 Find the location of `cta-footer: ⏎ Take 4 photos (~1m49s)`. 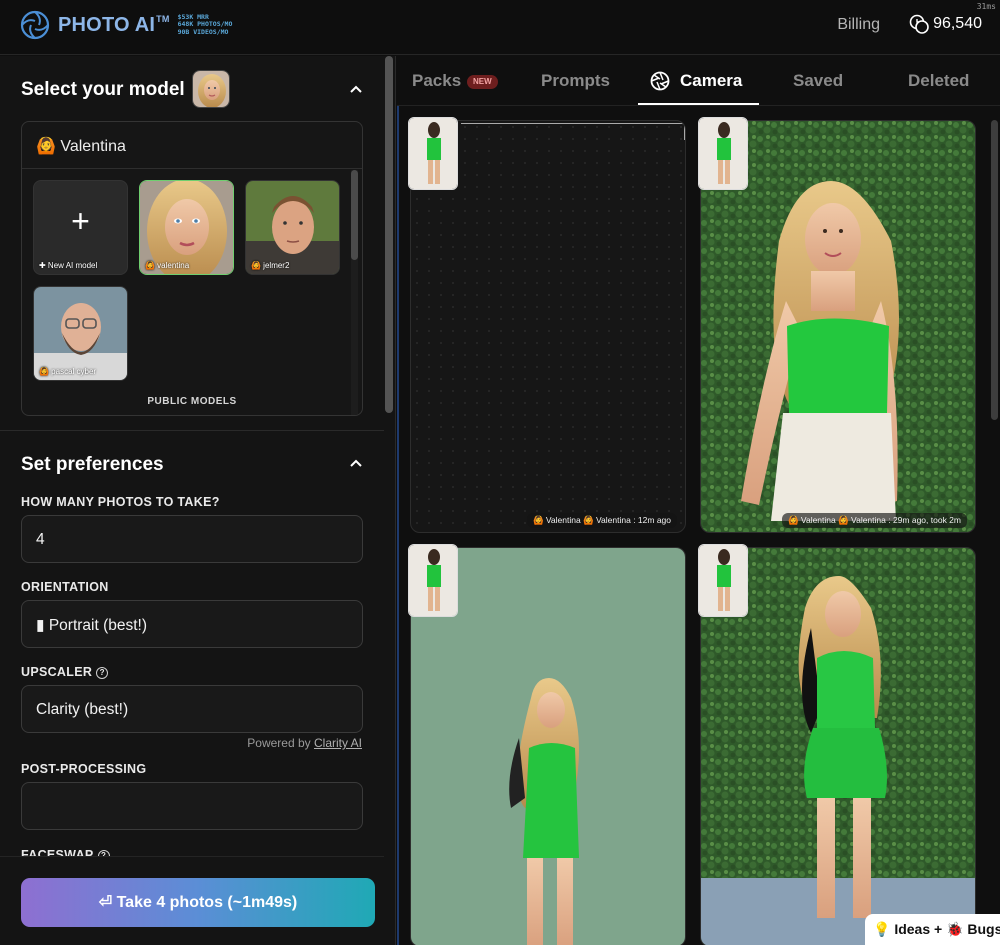

cta-footer: ⏎ Take 4 photos (~1m49s) is located at coordinates (192, 900).